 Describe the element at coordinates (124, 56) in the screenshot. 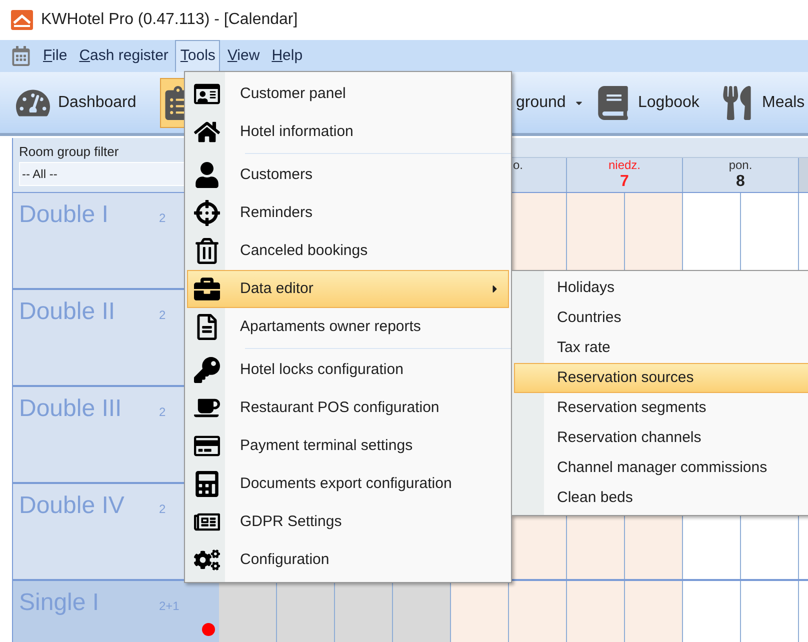

I see `menu-bar-item: Cash register` at that location.